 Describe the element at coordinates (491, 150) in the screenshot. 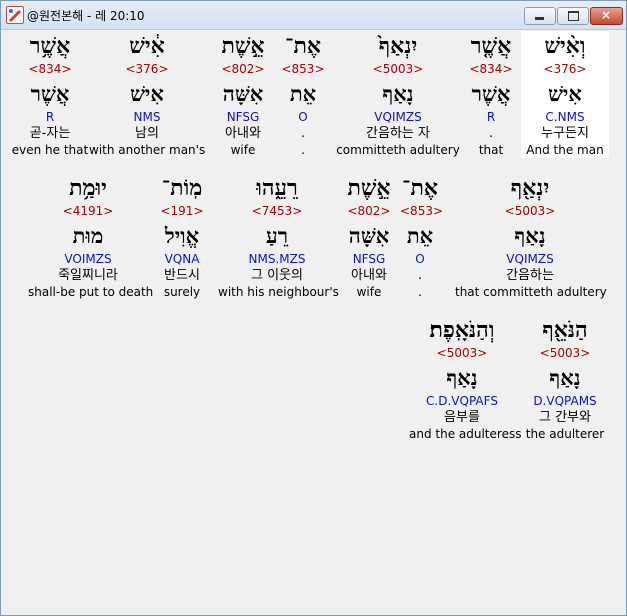

I see `english-gloss: that` at that location.